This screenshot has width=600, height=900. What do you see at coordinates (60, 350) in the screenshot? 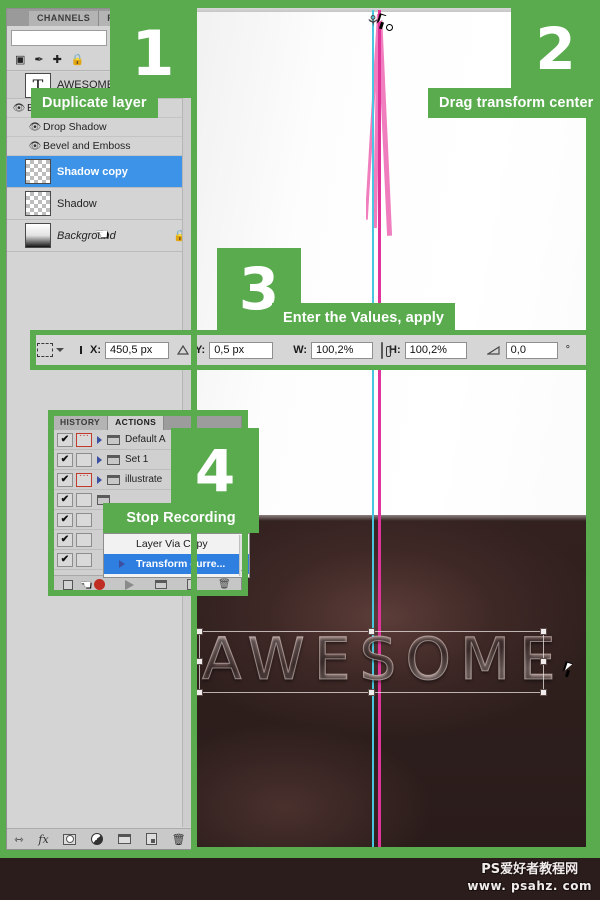
I see `chevron-down-icon` at bounding box center [60, 350].